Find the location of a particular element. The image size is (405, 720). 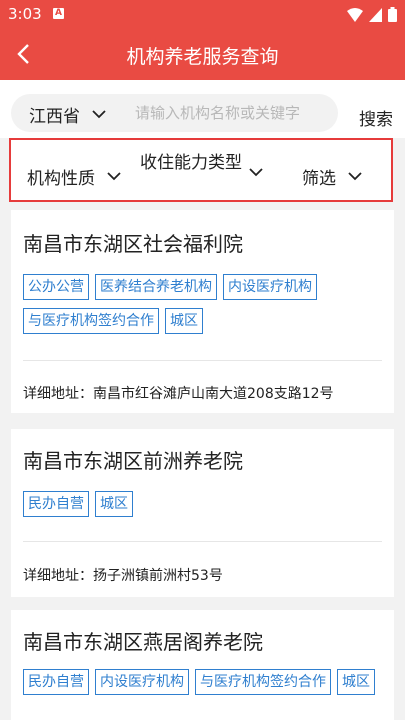

status-time: 3:03 is located at coordinates (25, 14).